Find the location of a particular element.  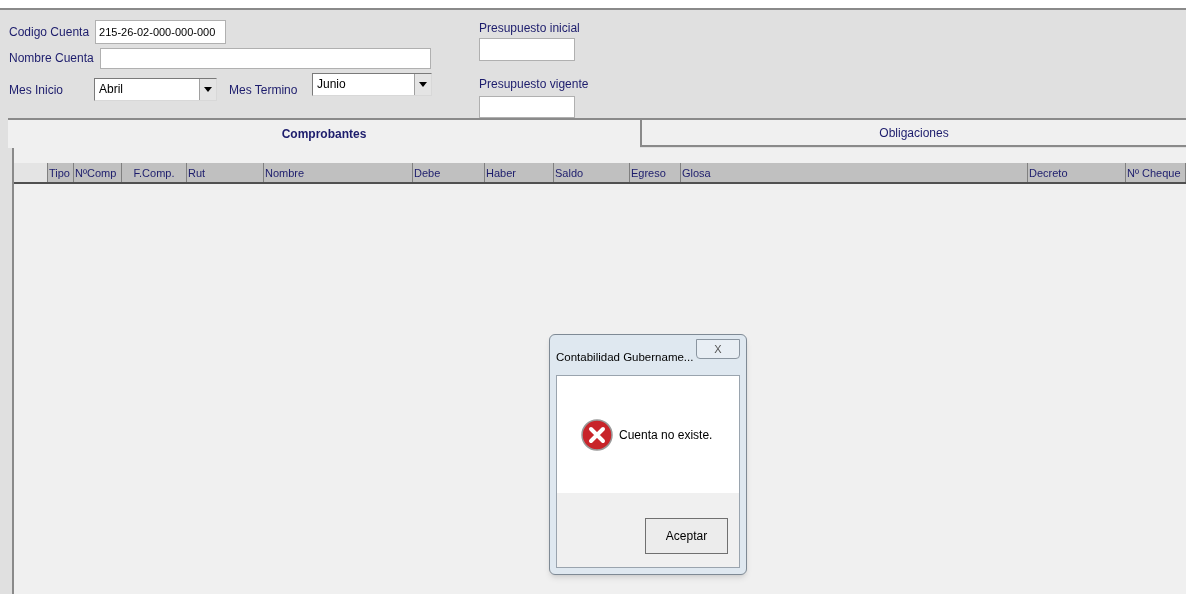

column-header: Debe is located at coordinates (449, 172).